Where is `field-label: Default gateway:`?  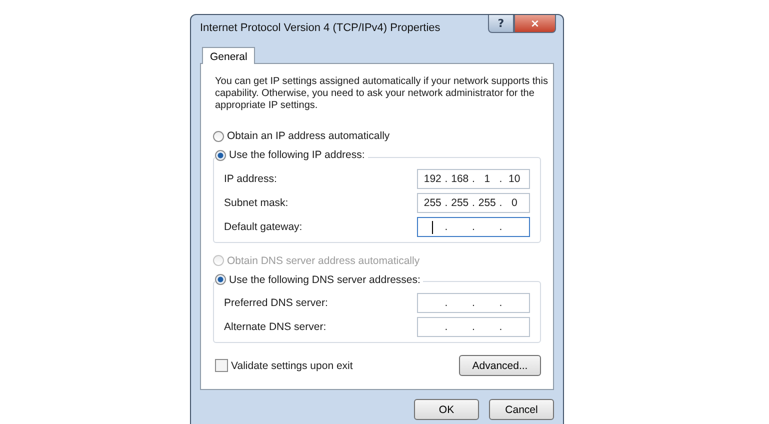 field-label: Default gateway: is located at coordinates (263, 226).